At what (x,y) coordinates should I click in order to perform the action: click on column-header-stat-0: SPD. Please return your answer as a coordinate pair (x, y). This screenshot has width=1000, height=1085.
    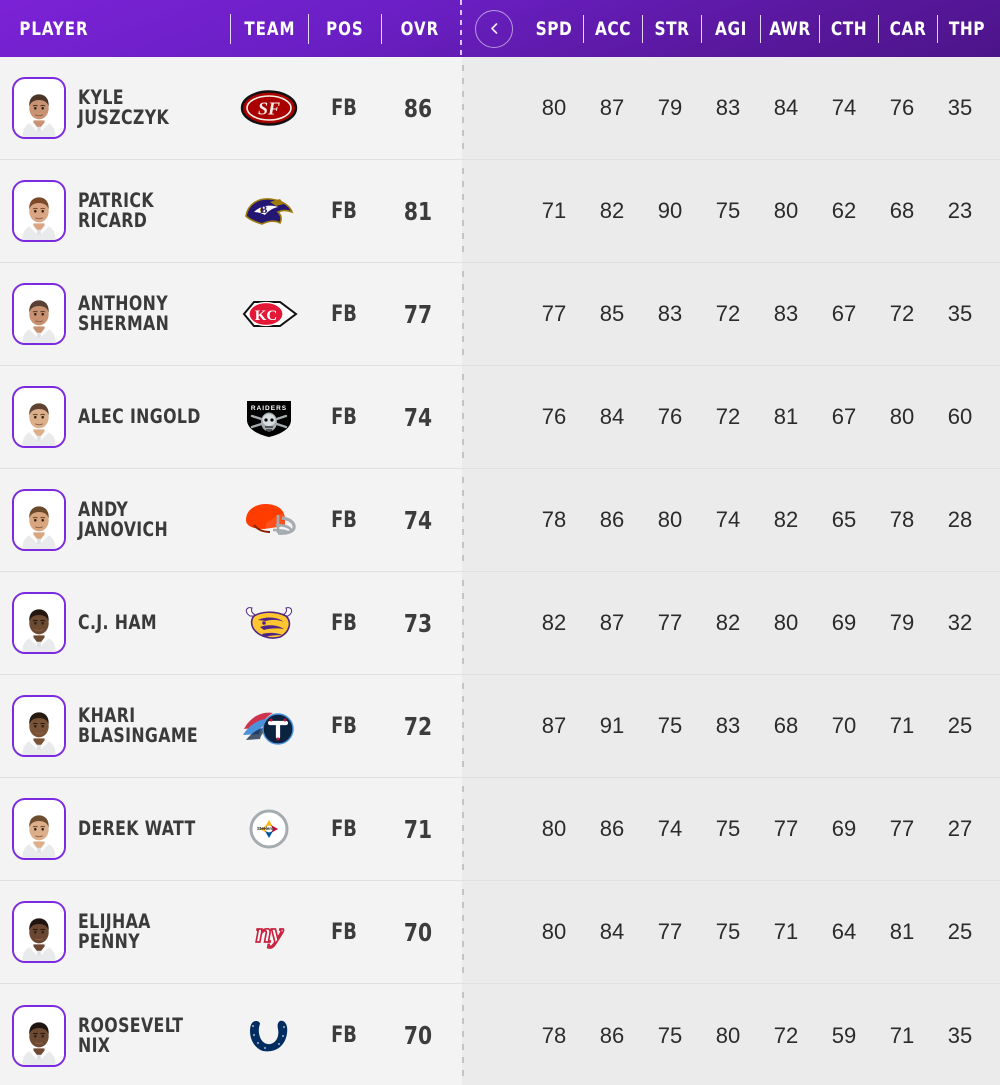
    Looking at the image, I should click on (554, 29).